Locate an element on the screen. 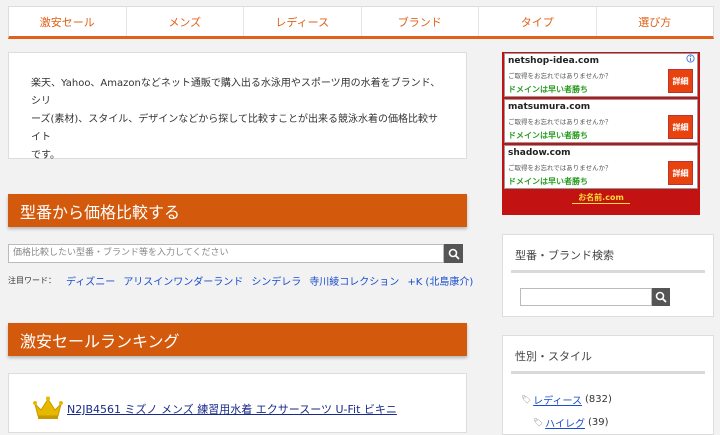  hot-words-label: 注目ワード： is located at coordinates (32, 280).